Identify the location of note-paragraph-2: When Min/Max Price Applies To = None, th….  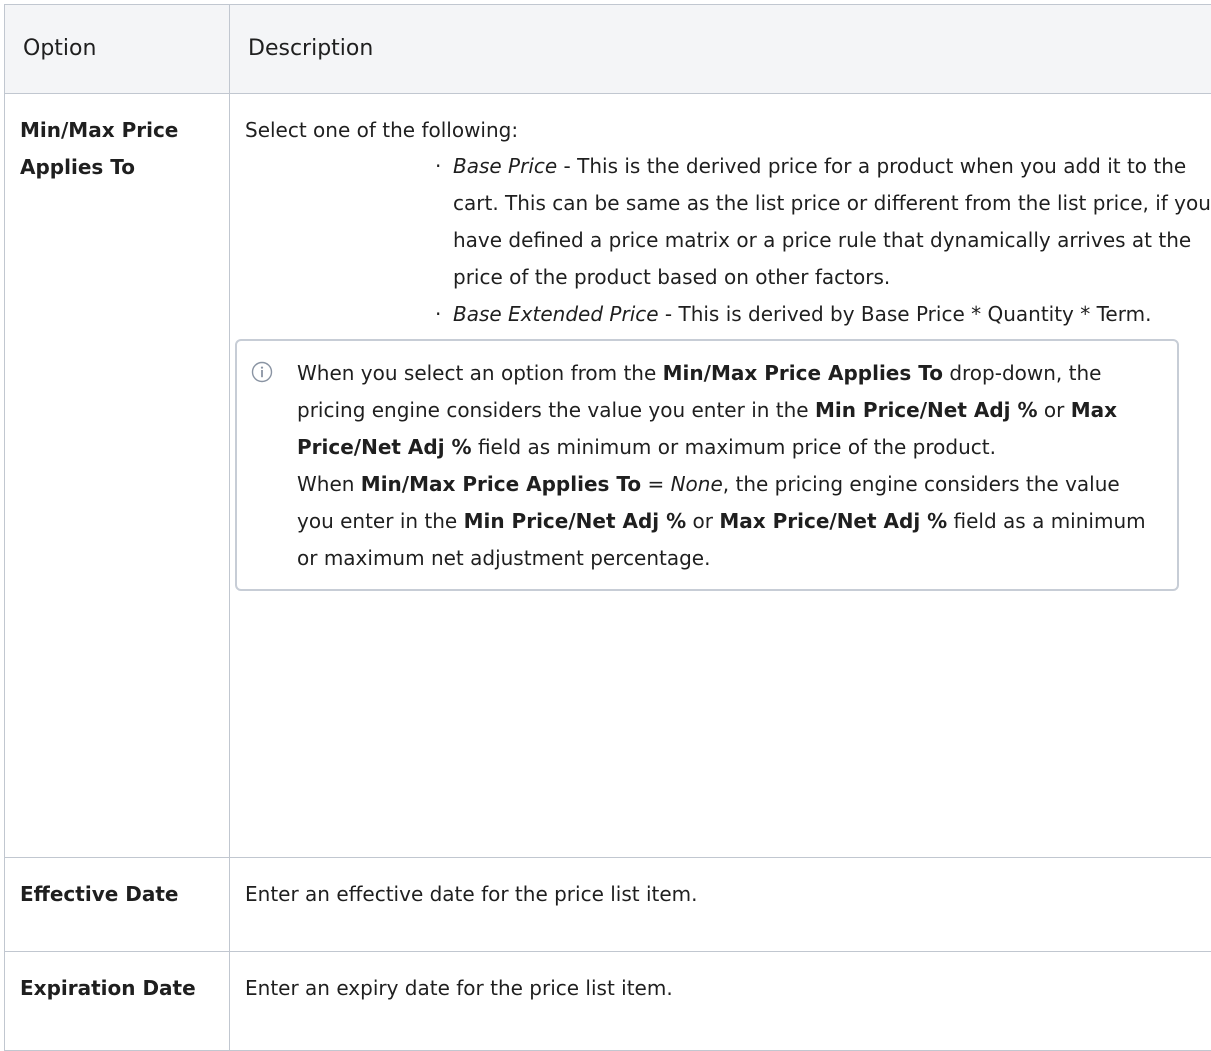
(727, 521).